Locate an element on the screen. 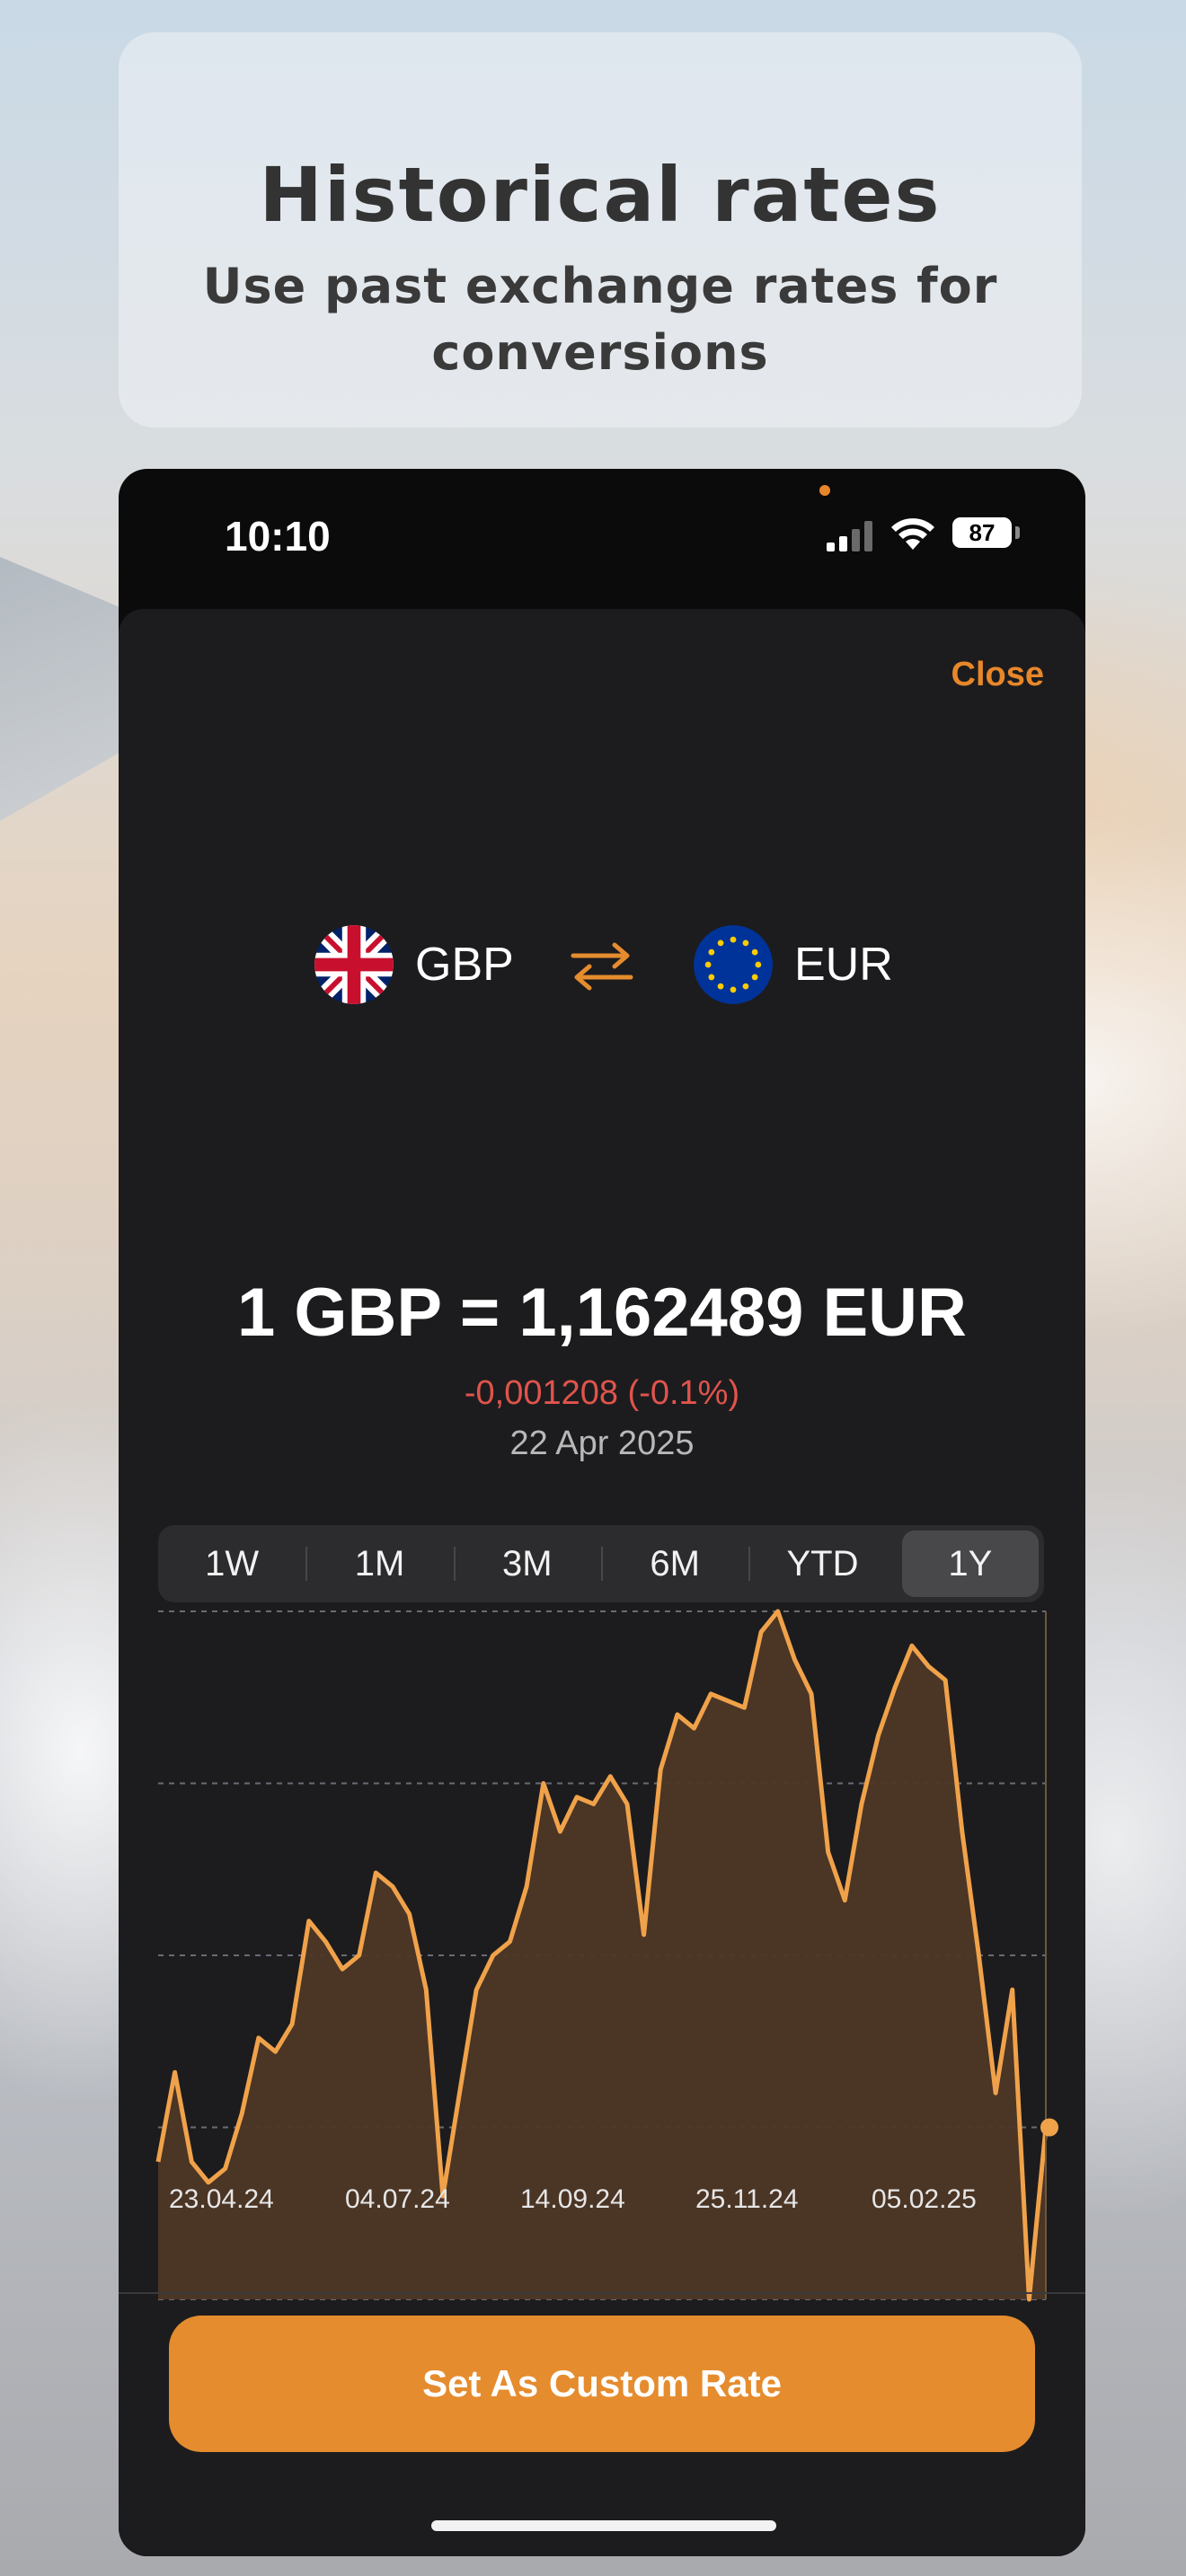  close-button: Close is located at coordinates (997, 675).